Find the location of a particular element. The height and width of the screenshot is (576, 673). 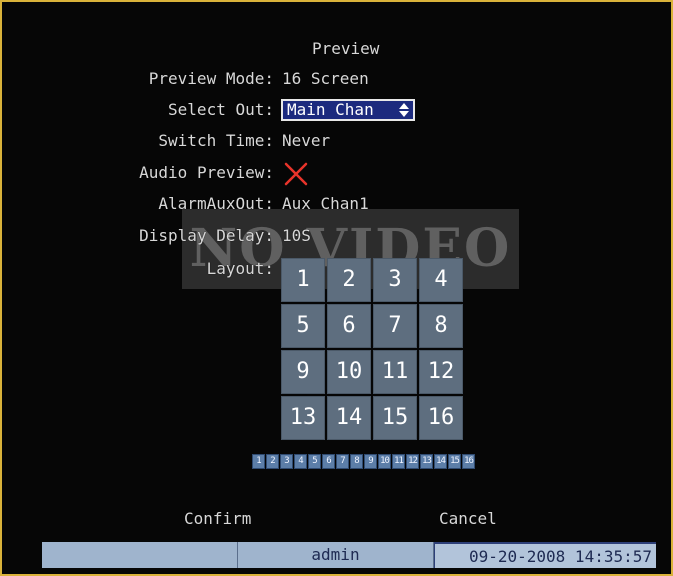

preview-mode-value: 16 Screen is located at coordinates (325, 79).